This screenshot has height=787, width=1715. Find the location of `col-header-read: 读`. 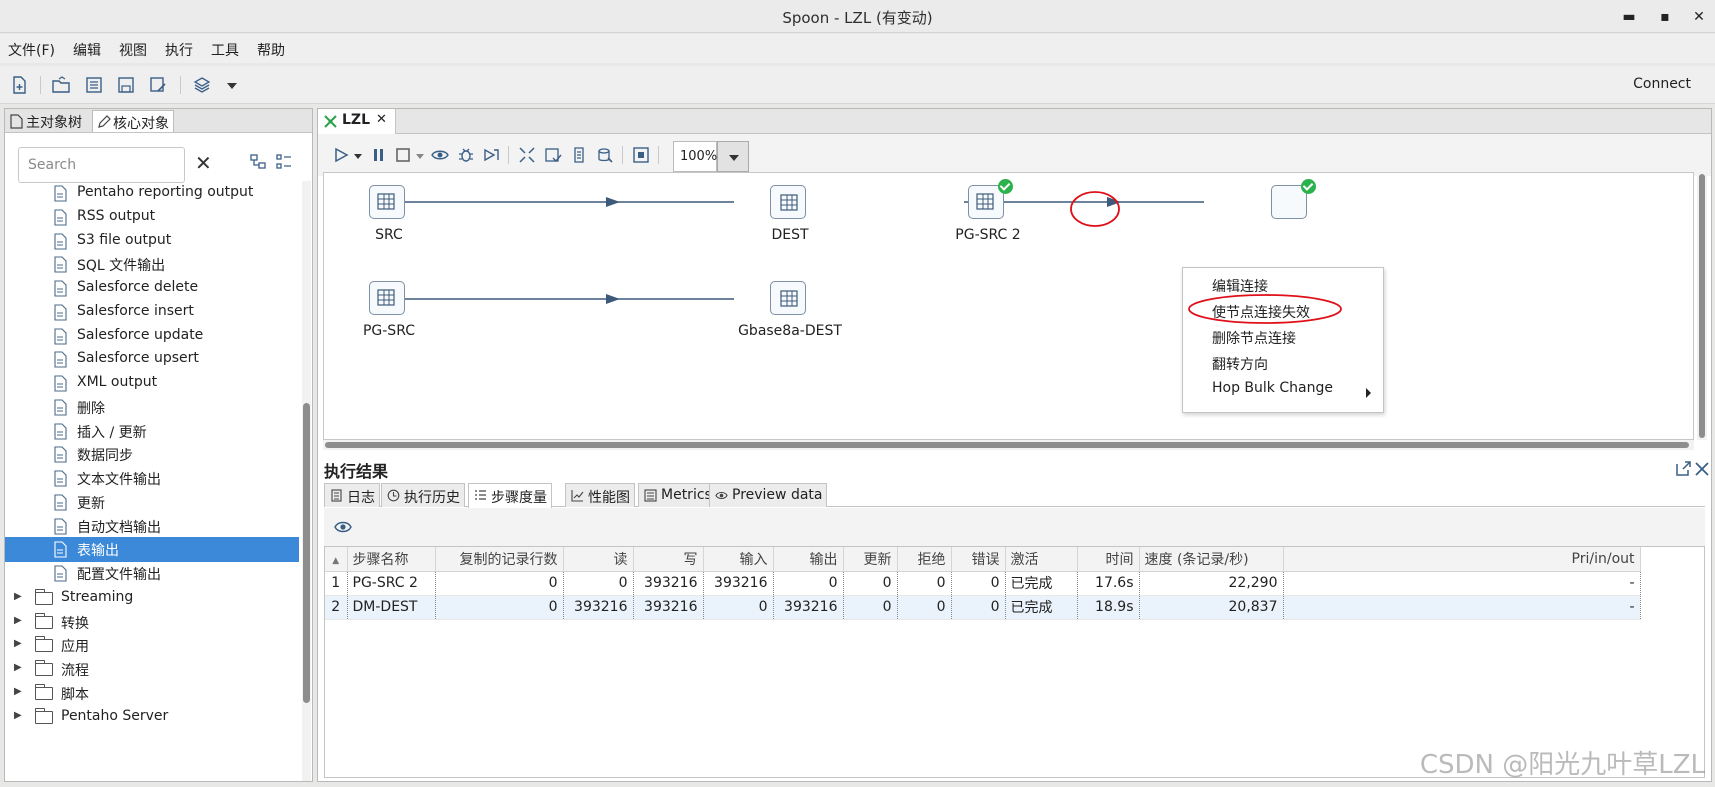

col-header-read: 读 is located at coordinates (598, 559).